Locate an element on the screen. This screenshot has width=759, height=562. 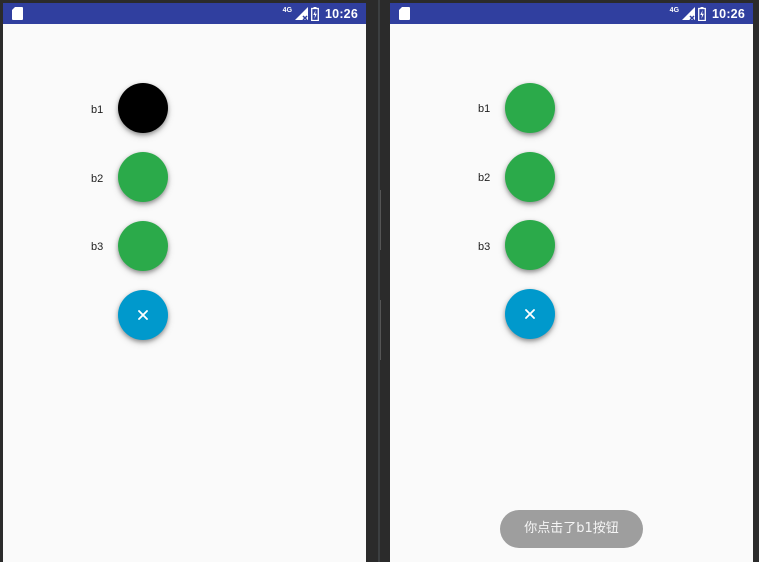
screen-divider is located at coordinates (379, 281).